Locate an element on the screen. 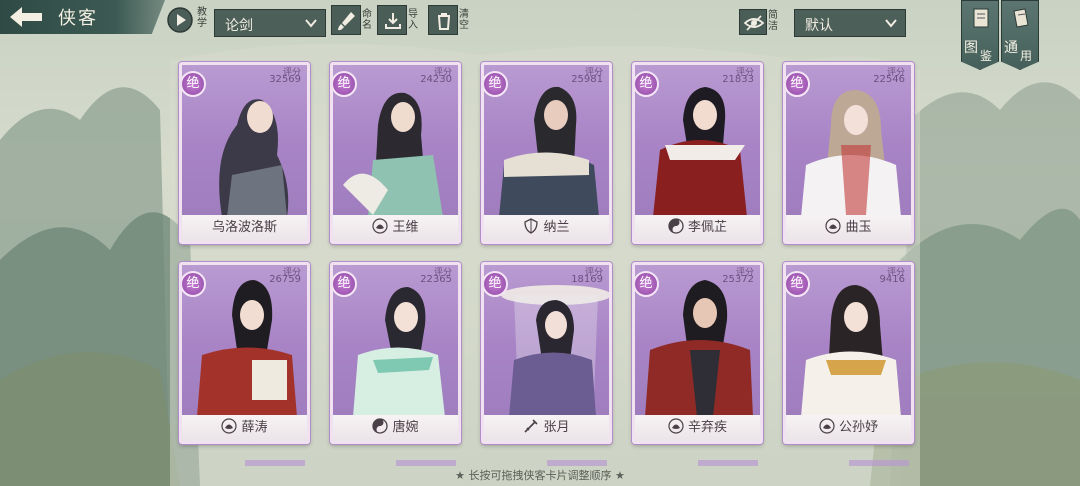 The height and width of the screenshot is (486, 1080). hero-card: 绝 评分 22546 曲玉 is located at coordinates (848, 153).